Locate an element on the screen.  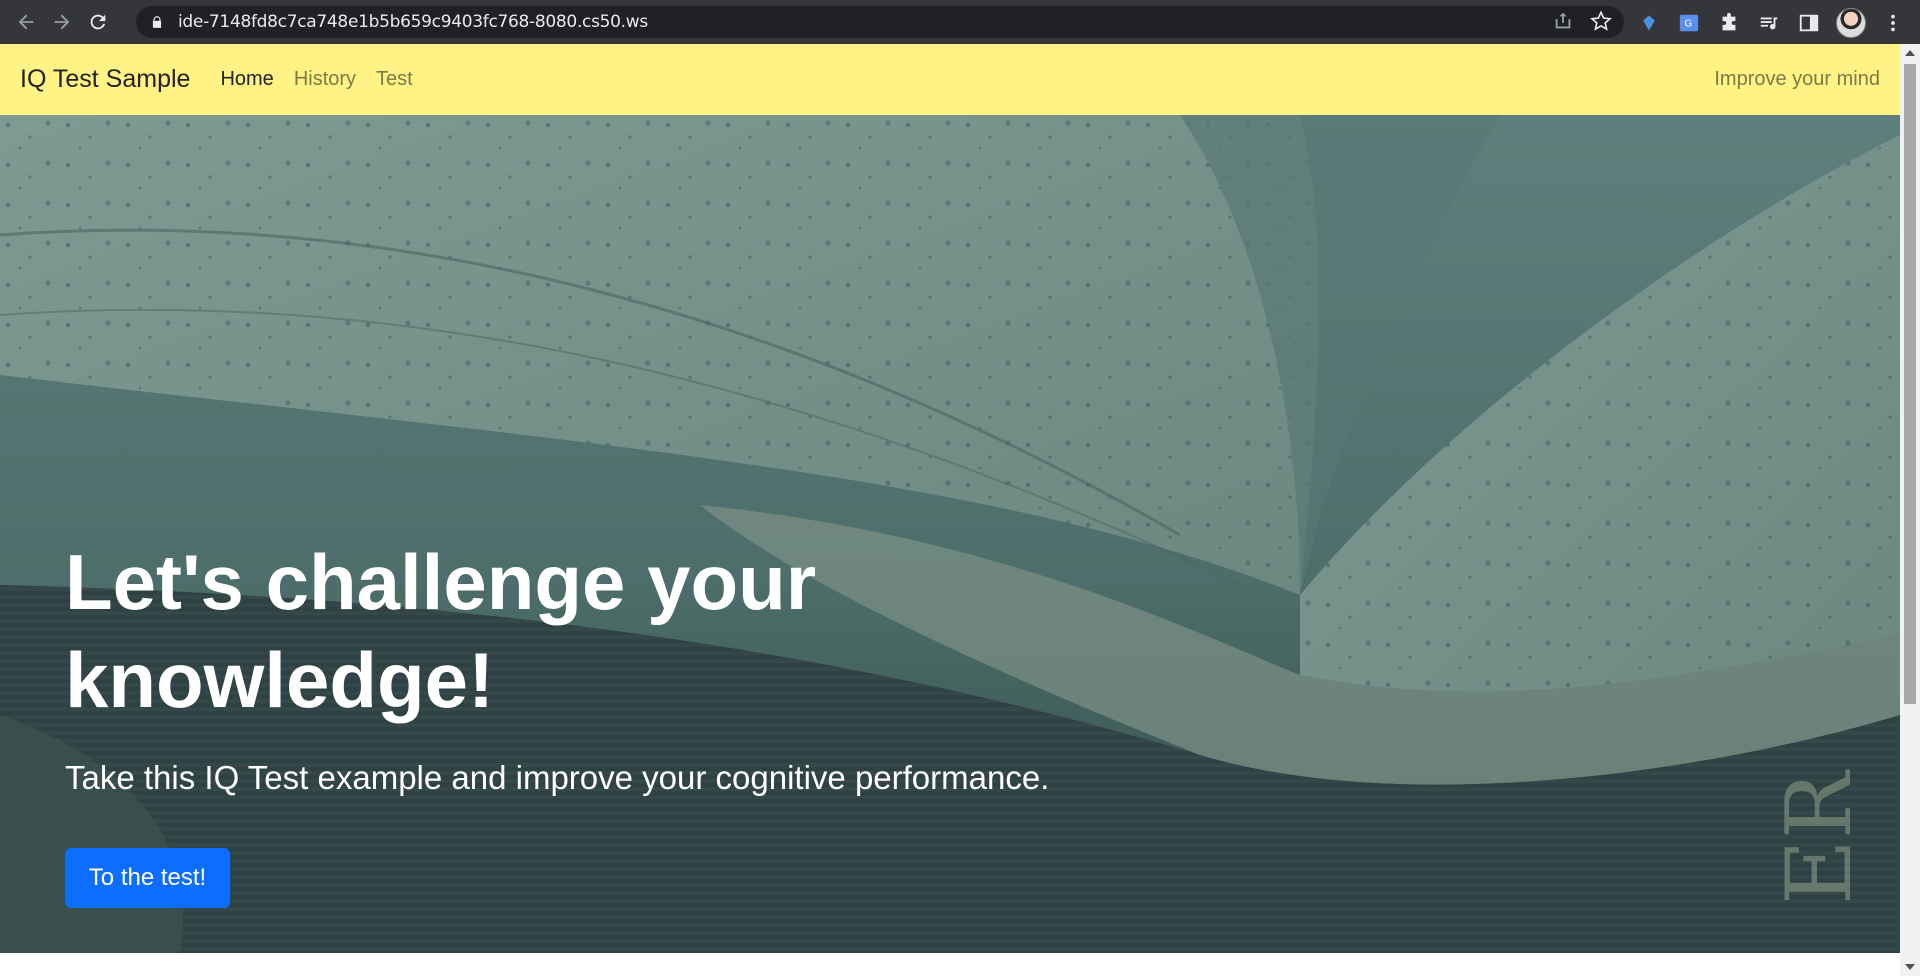
svg-text: G is located at coordinates (1688, 24).